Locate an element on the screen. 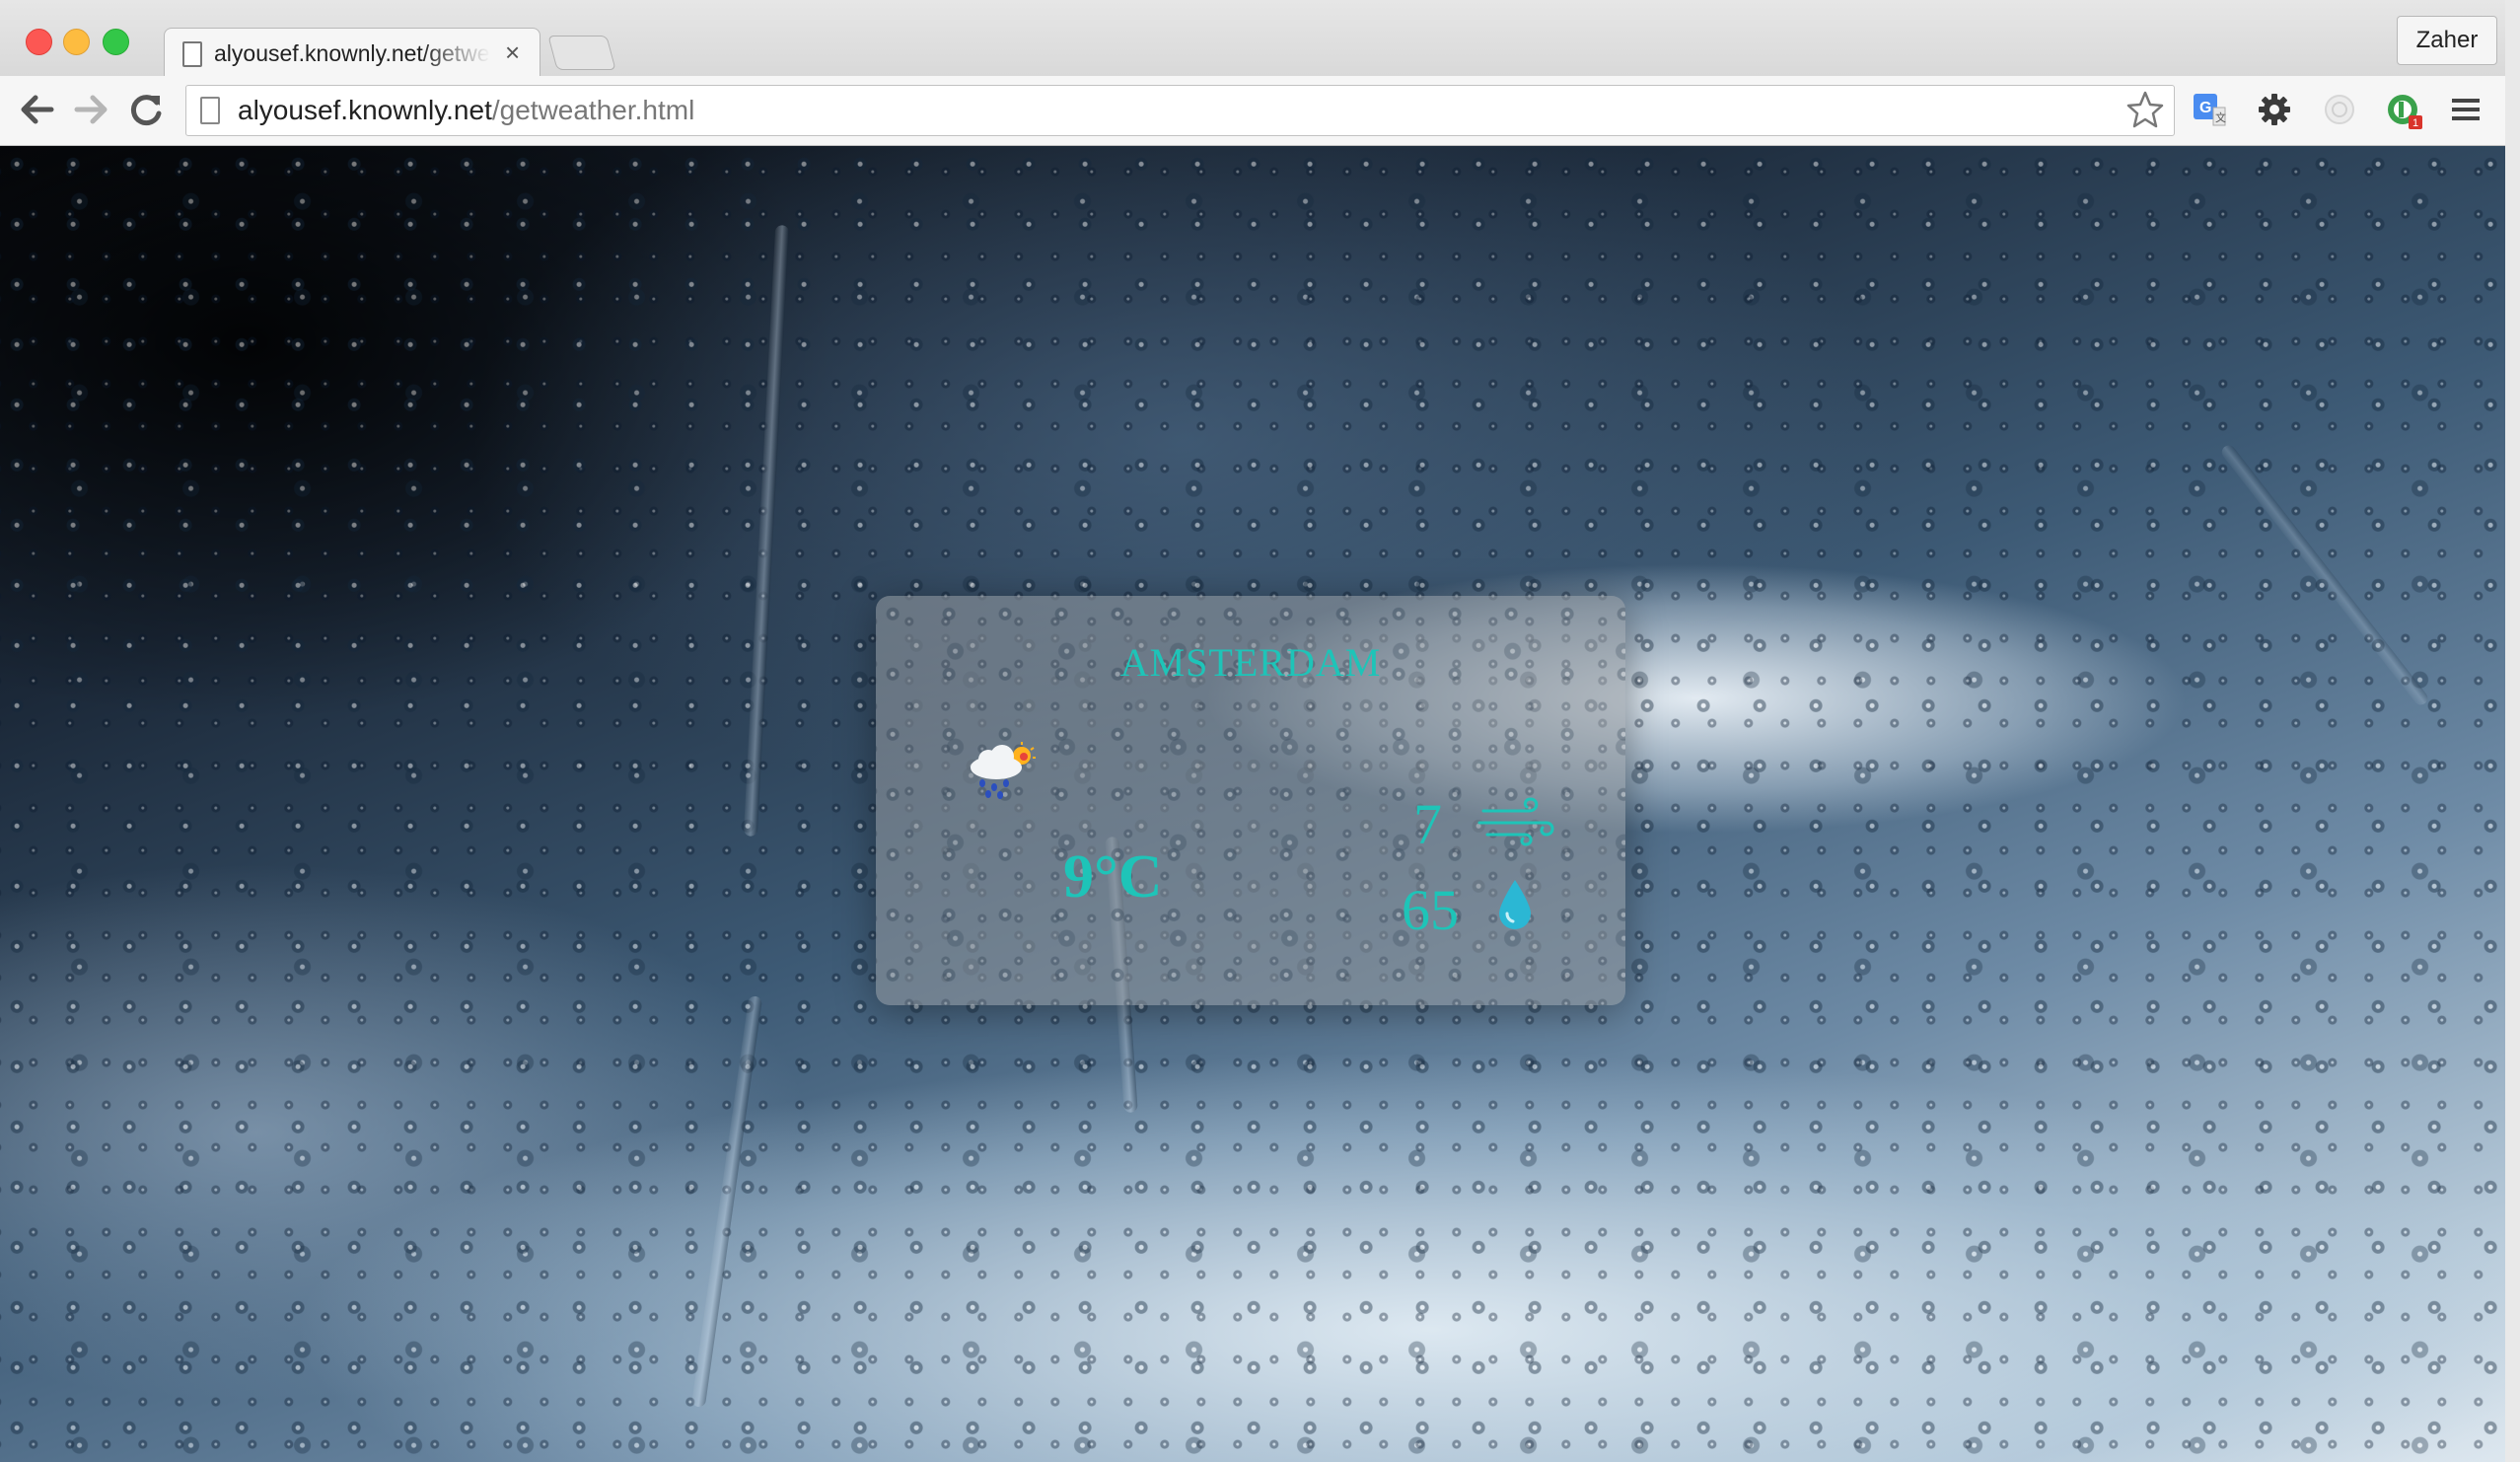 The image size is (2520, 1462). rain-cloud-sun-icon is located at coordinates (1003, 770).